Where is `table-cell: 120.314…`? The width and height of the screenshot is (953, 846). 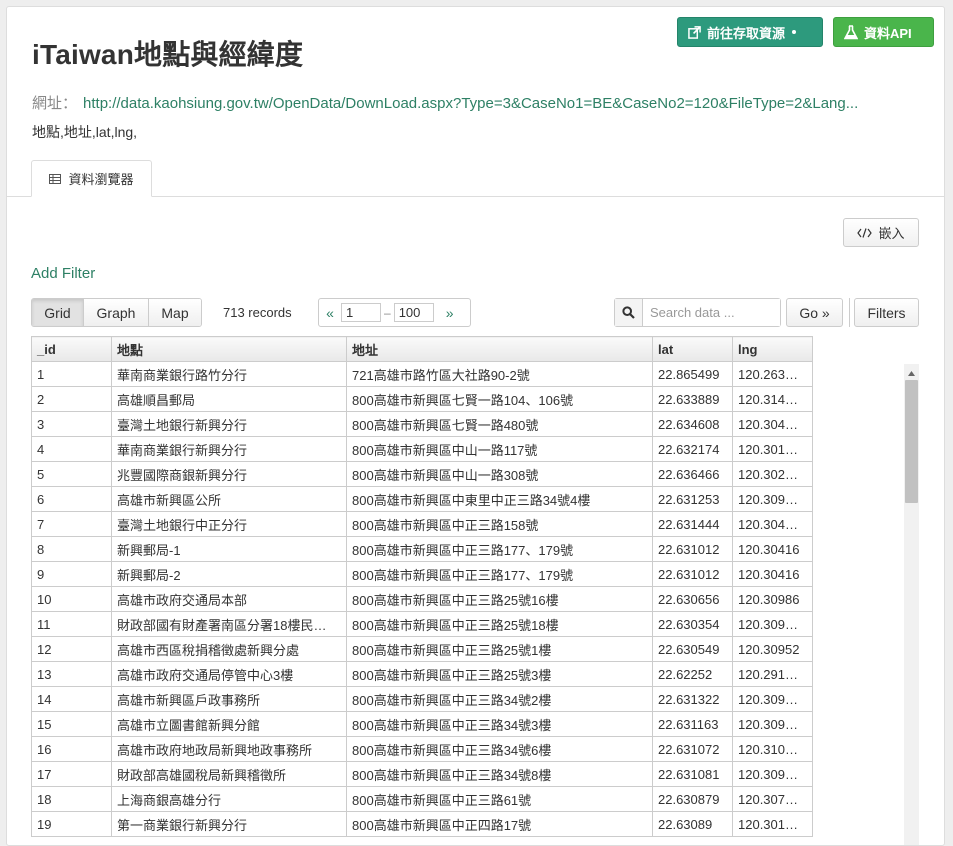 table-cell: 120.314… is located at coordinates (772, 399).